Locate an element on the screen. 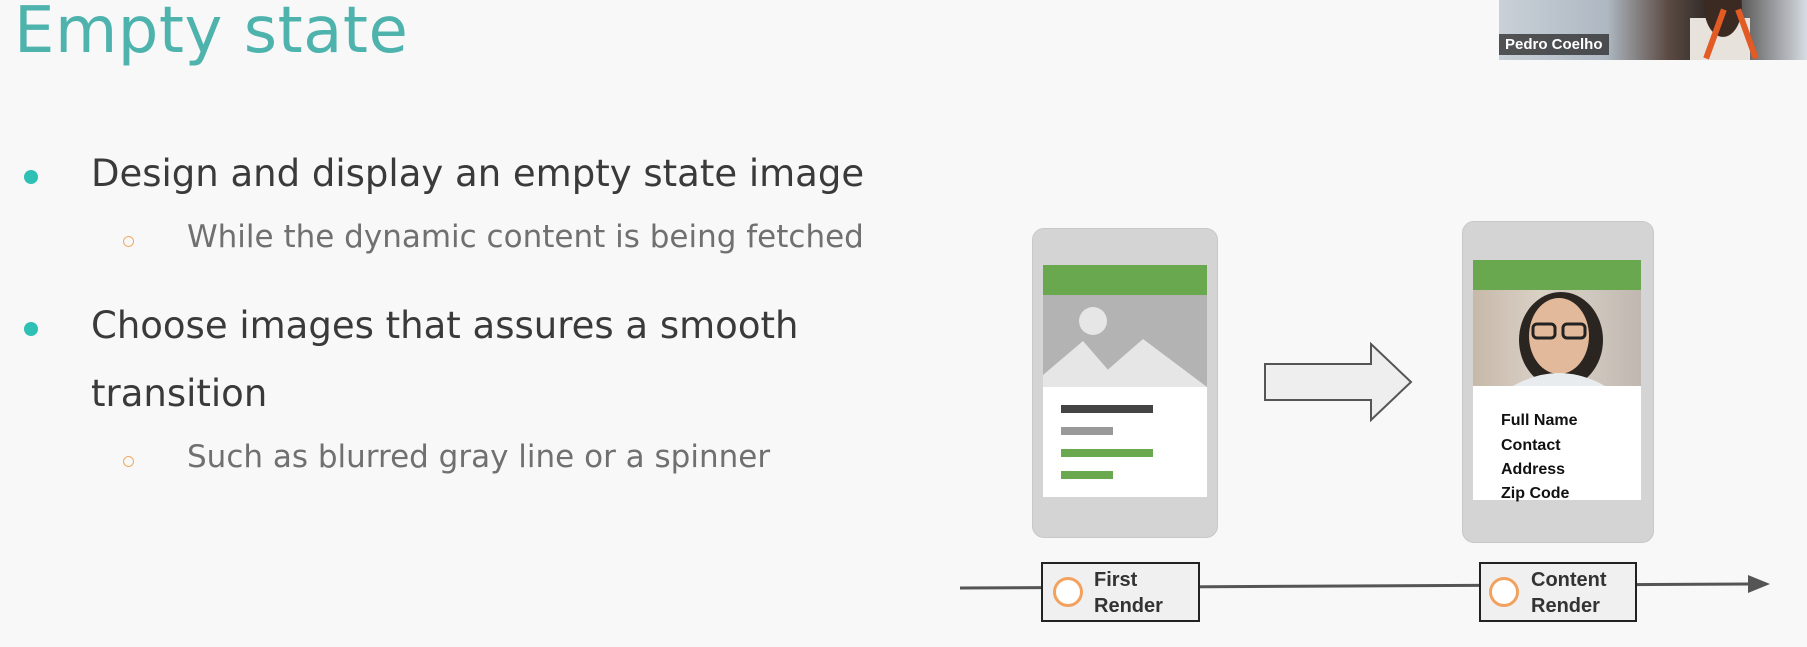 This screenshot has width=1807, height=647. image-placeholder-icon is located at coordinates (1125, 347).